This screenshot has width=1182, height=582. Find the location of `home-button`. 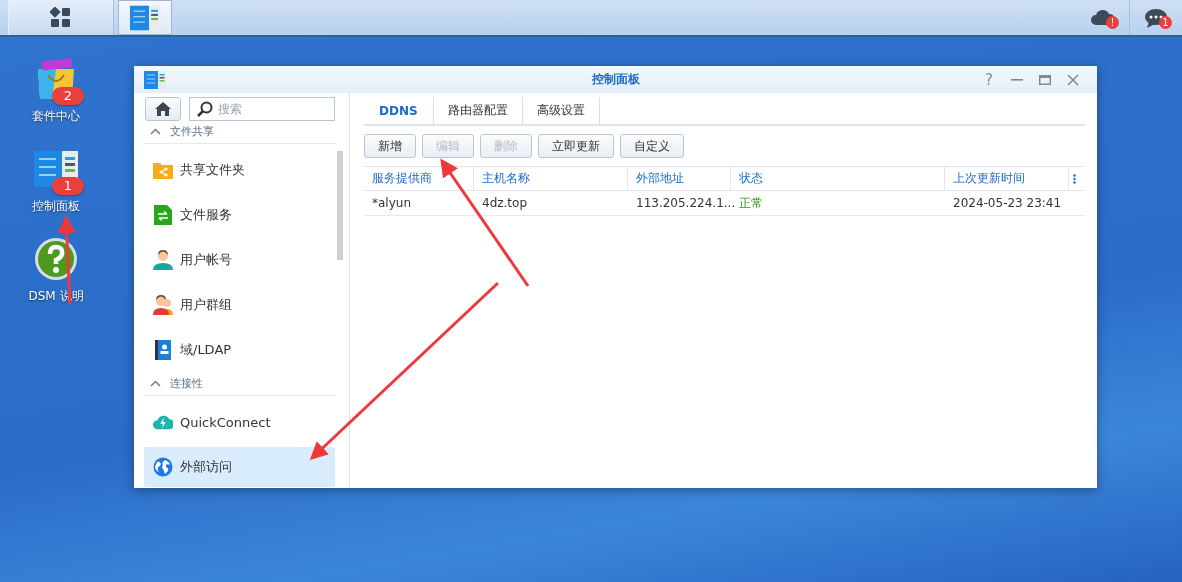

home-button is located at coordinates (163, 109).